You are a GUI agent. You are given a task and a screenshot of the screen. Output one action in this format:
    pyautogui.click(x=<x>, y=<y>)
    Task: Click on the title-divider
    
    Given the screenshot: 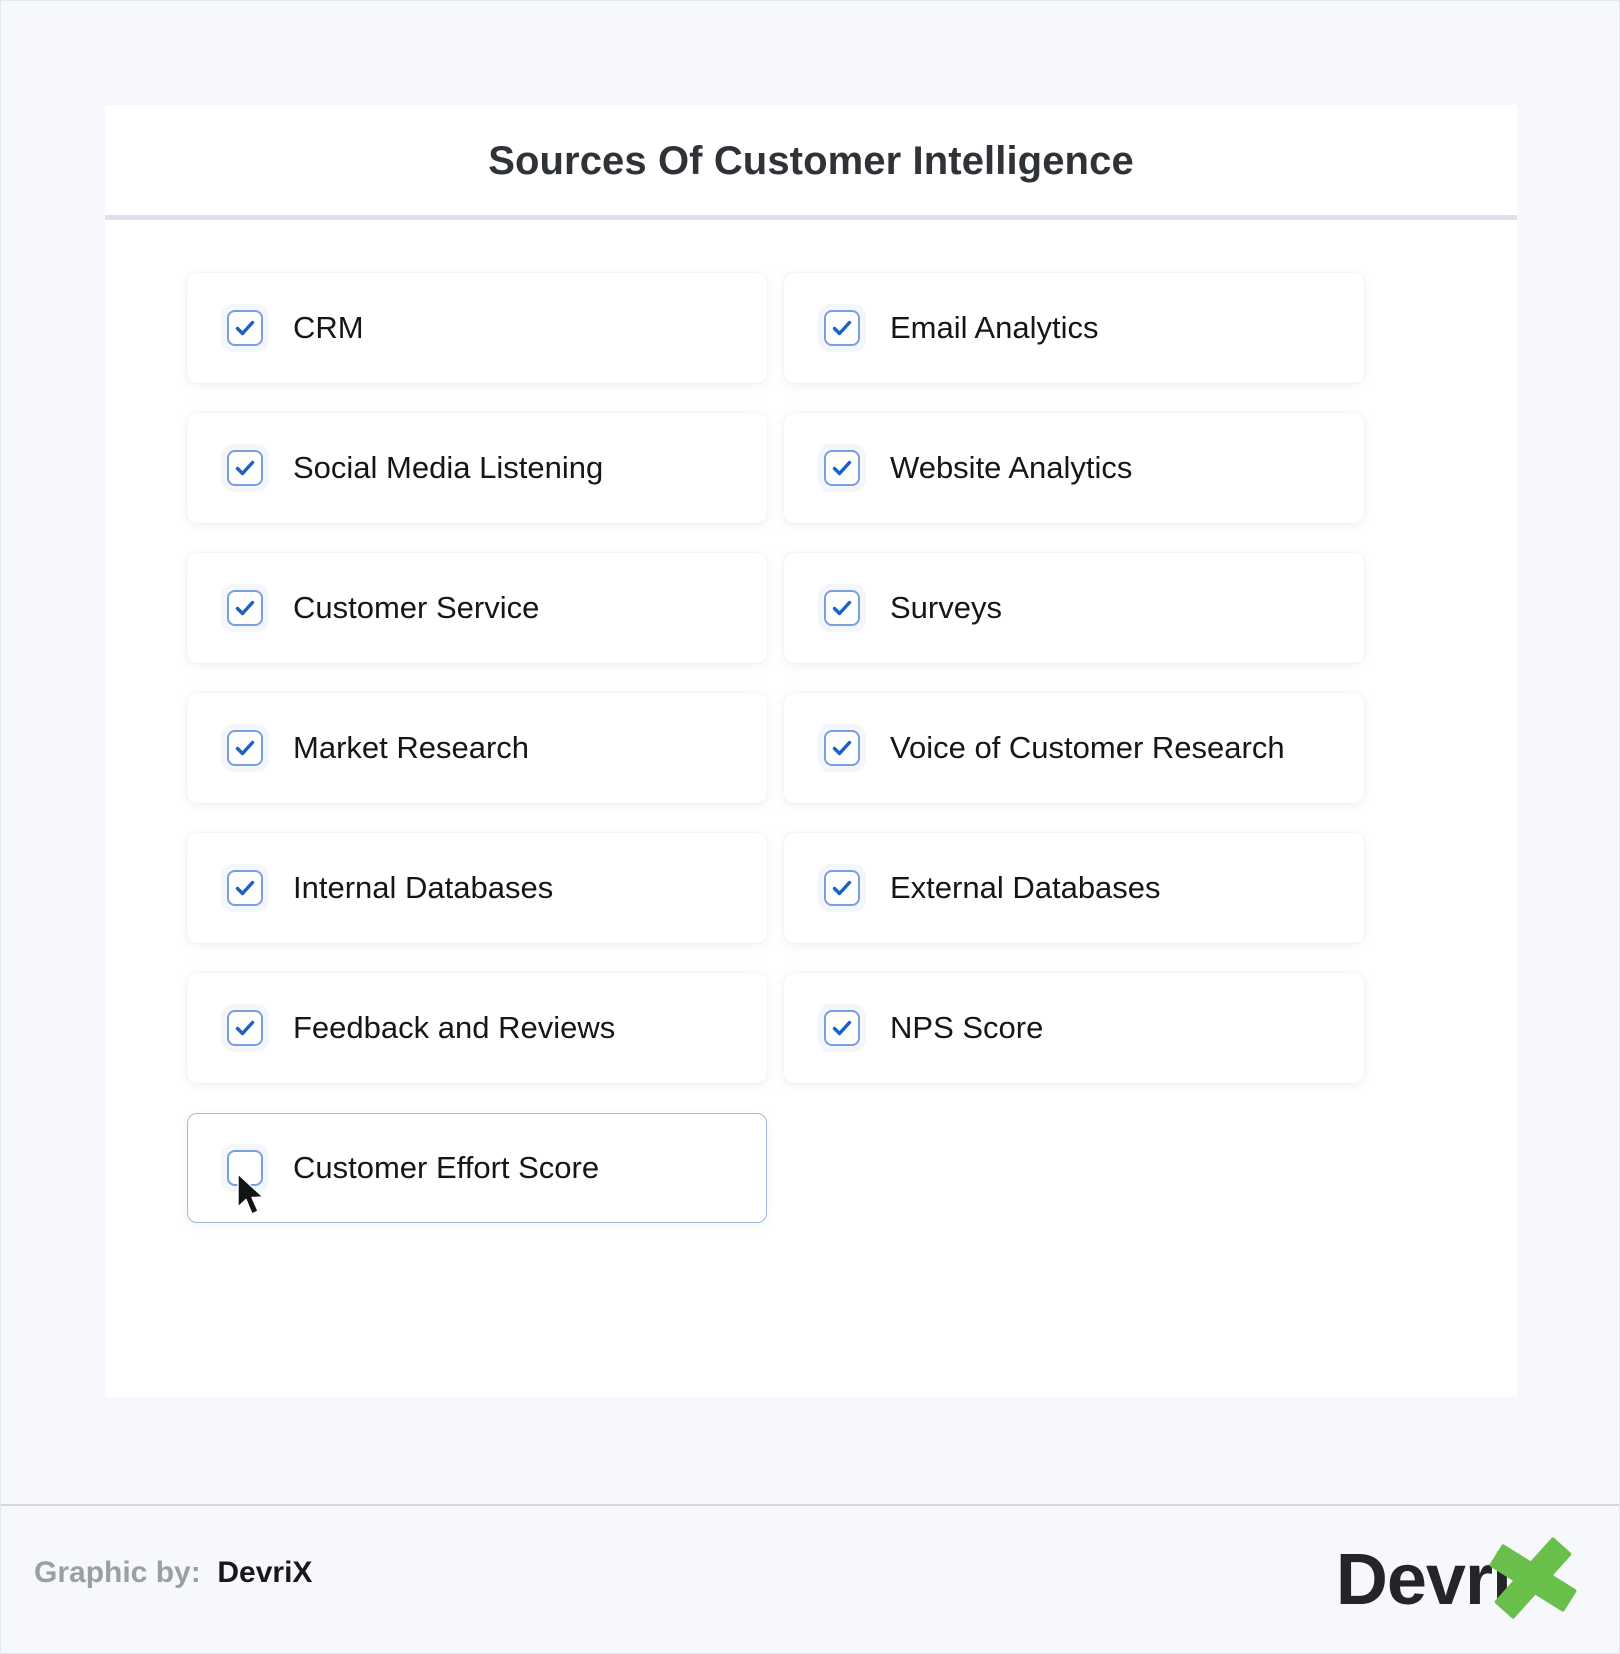 What is the action you would take?
    pyautogui.click(x=811, y=217)
    